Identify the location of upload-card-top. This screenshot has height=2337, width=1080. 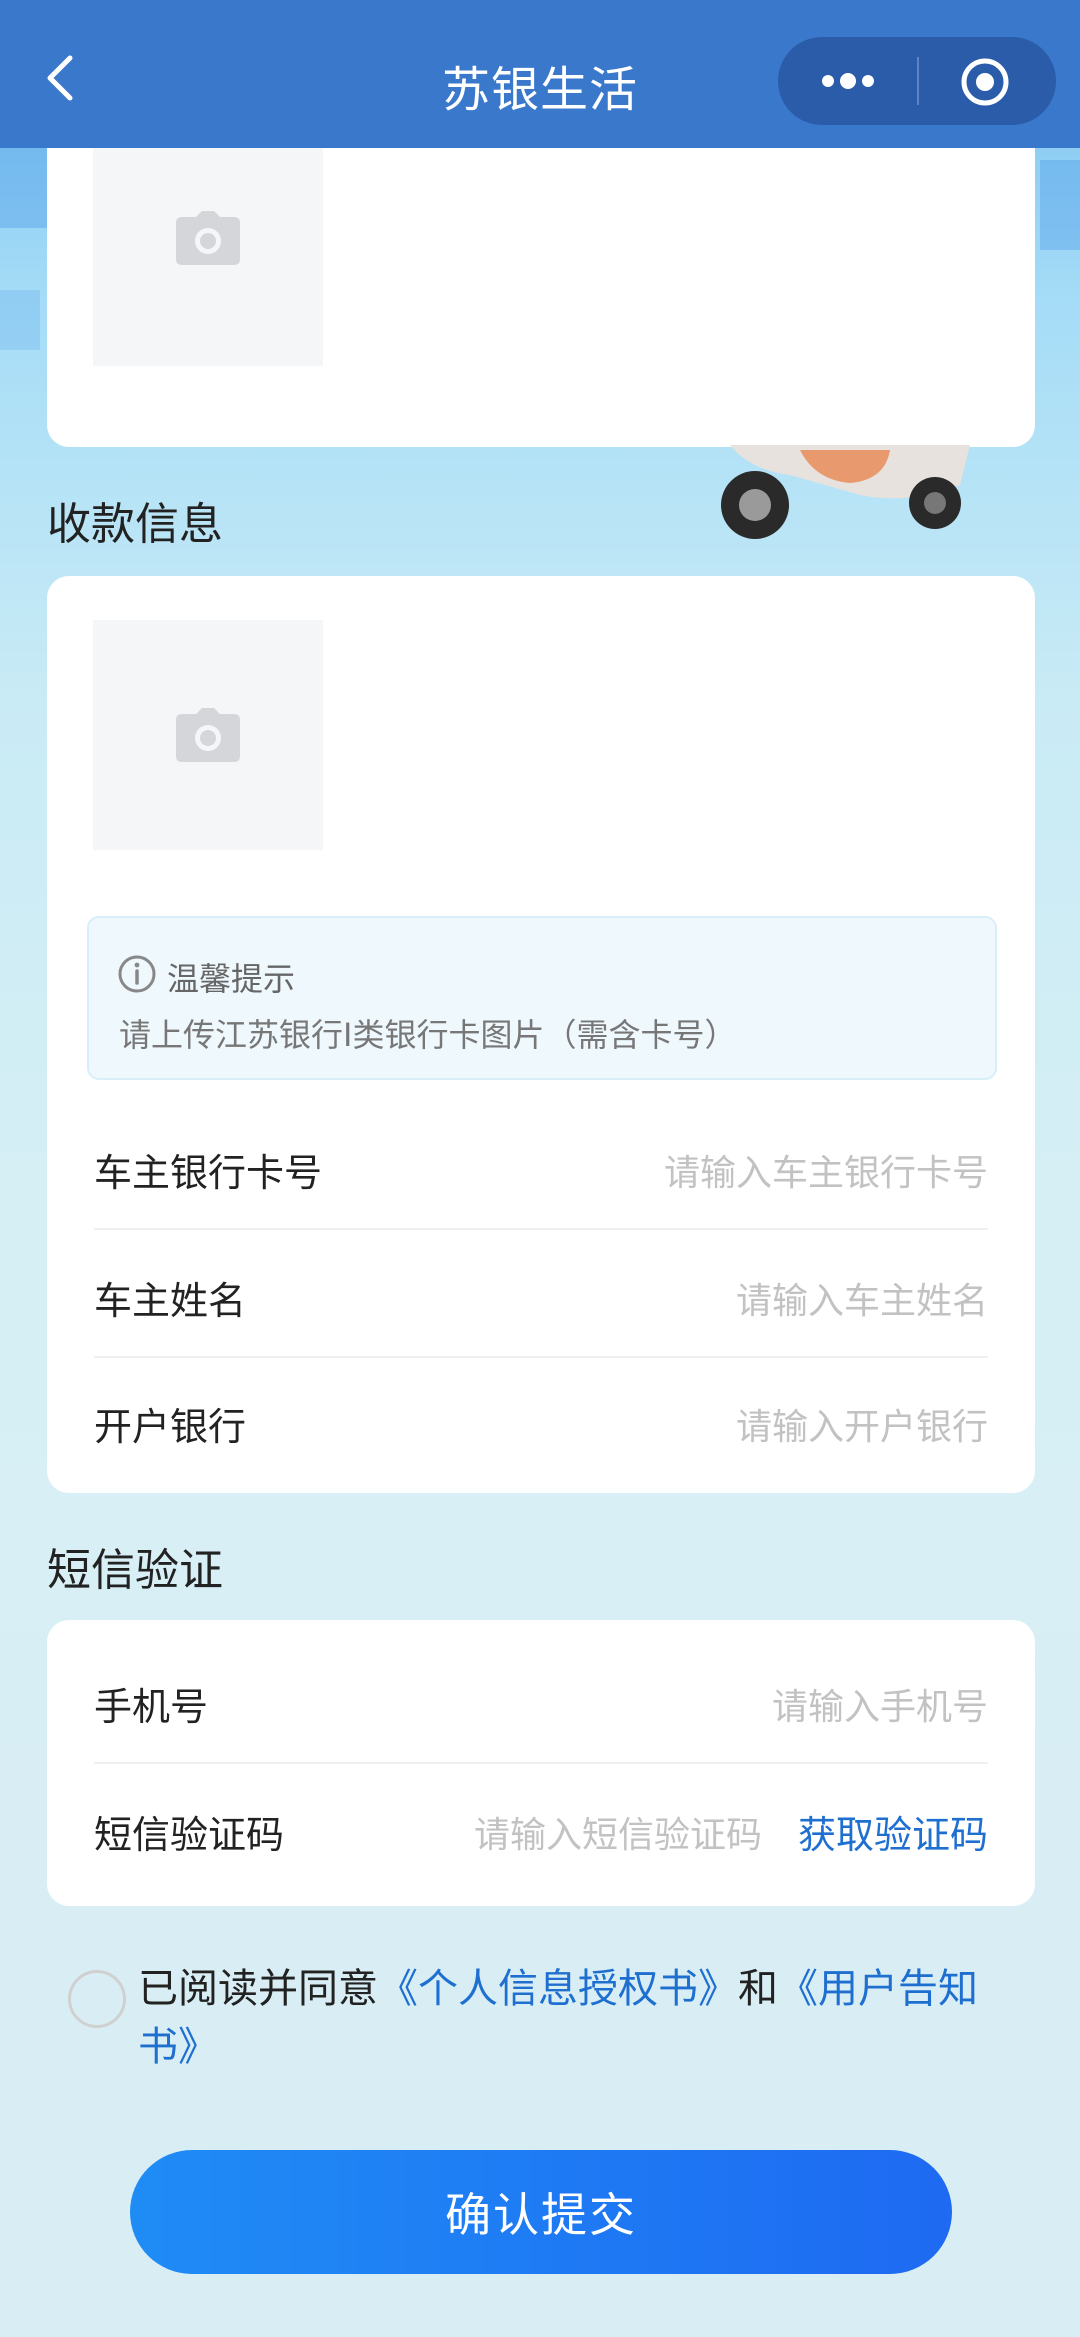
(541, 278).